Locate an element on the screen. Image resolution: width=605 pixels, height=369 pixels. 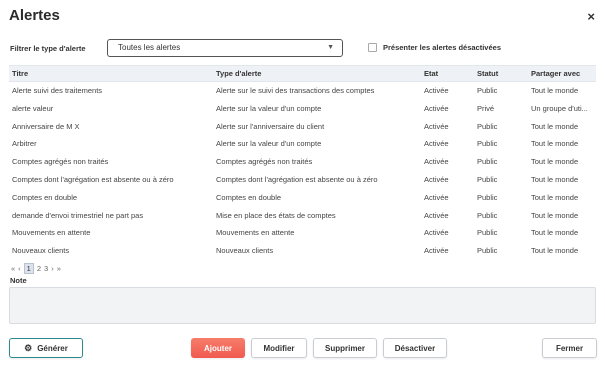
prev-page-icon: ‹ is located at coordinates (19, 268).